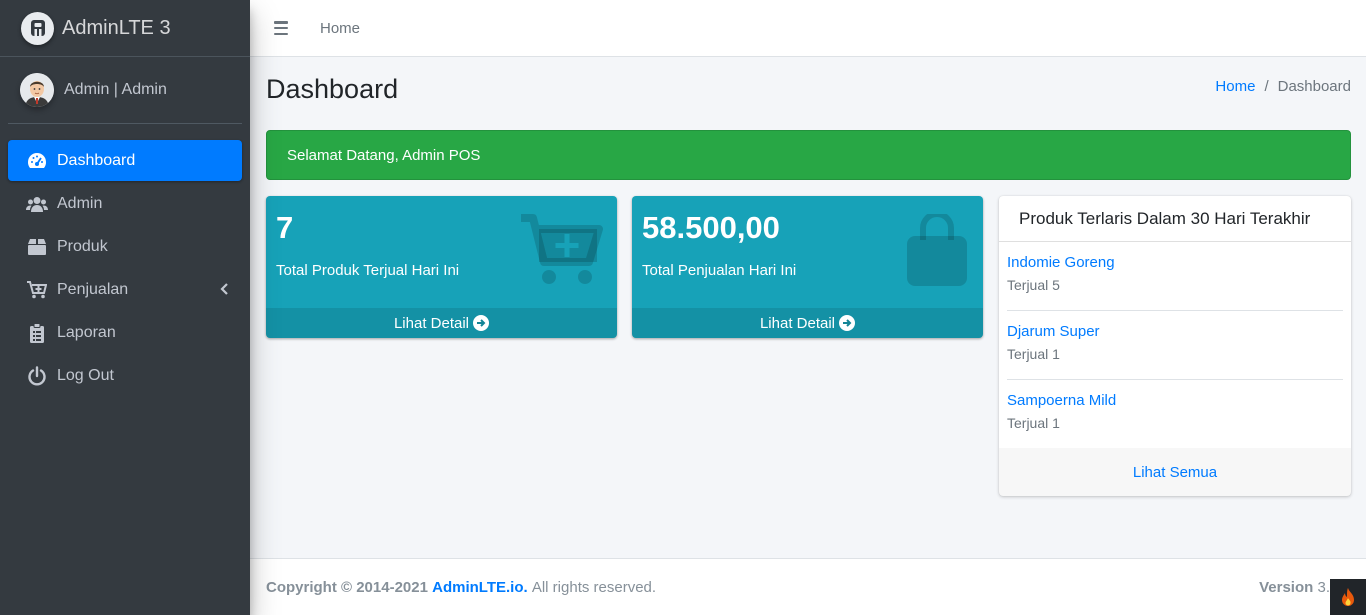  What do you see at coordinates (808, 155) in the screenshot?
I see `welcome-alert: Selamat Datang, Admin POS` at bounding box center [808, 155].